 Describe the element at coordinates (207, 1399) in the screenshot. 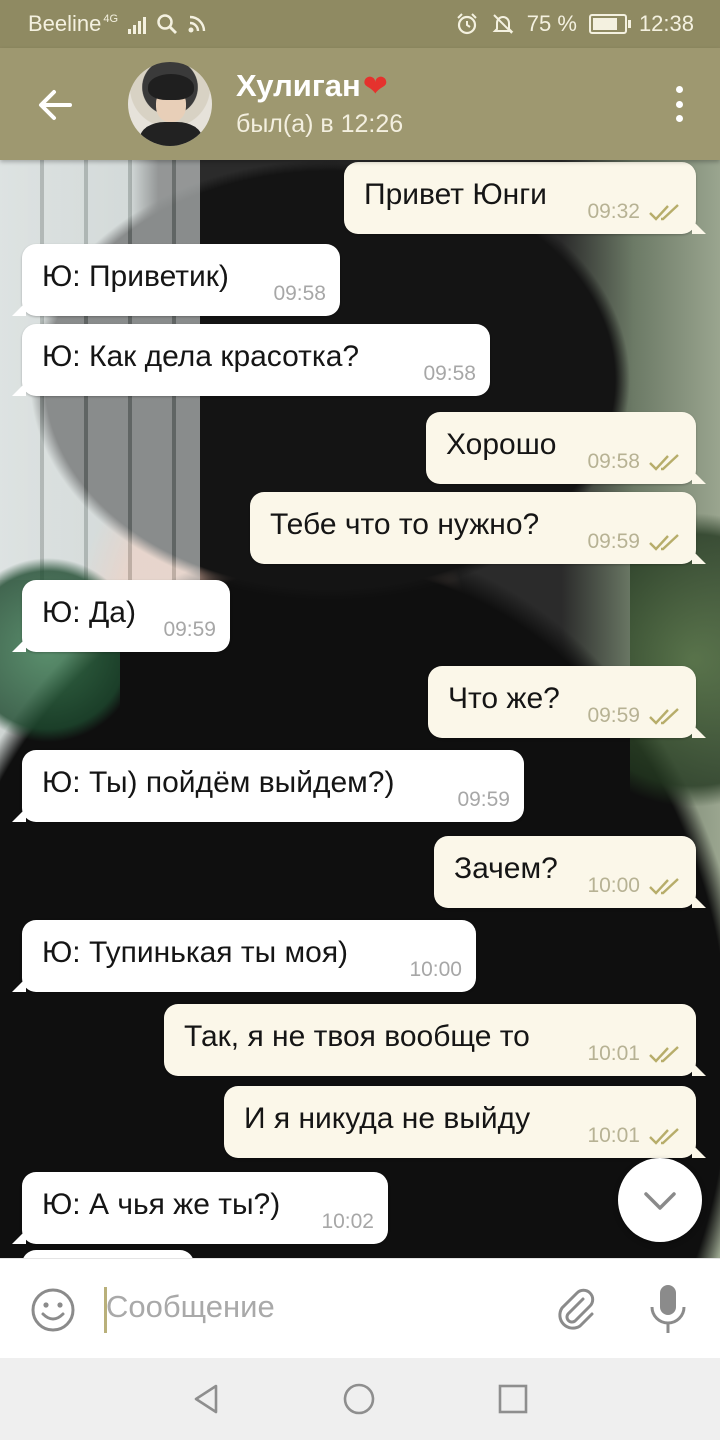

I see `back-triangle-icon` at that location.